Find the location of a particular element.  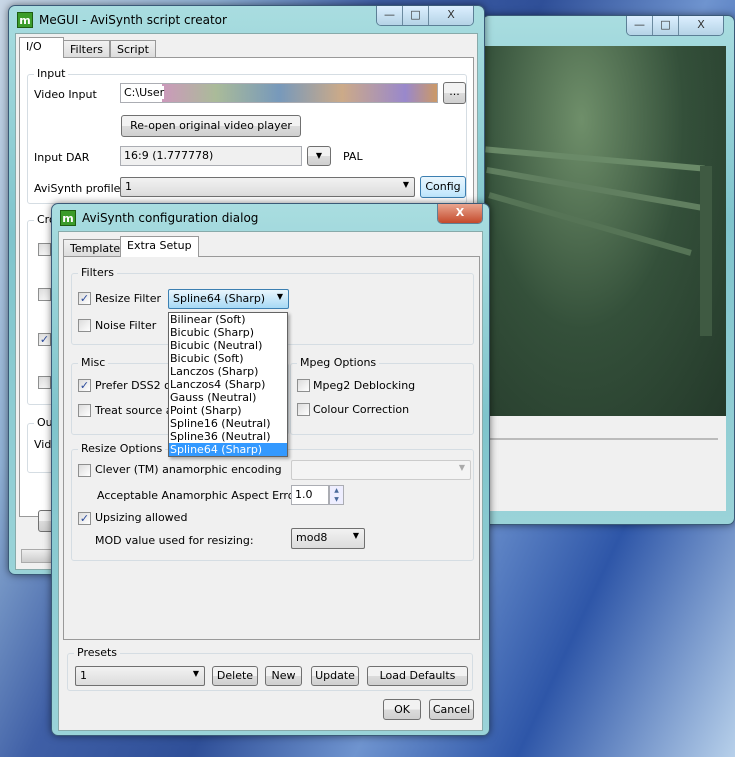

resize-options-group-label: Resize Options is located at coordinates (122, 448).